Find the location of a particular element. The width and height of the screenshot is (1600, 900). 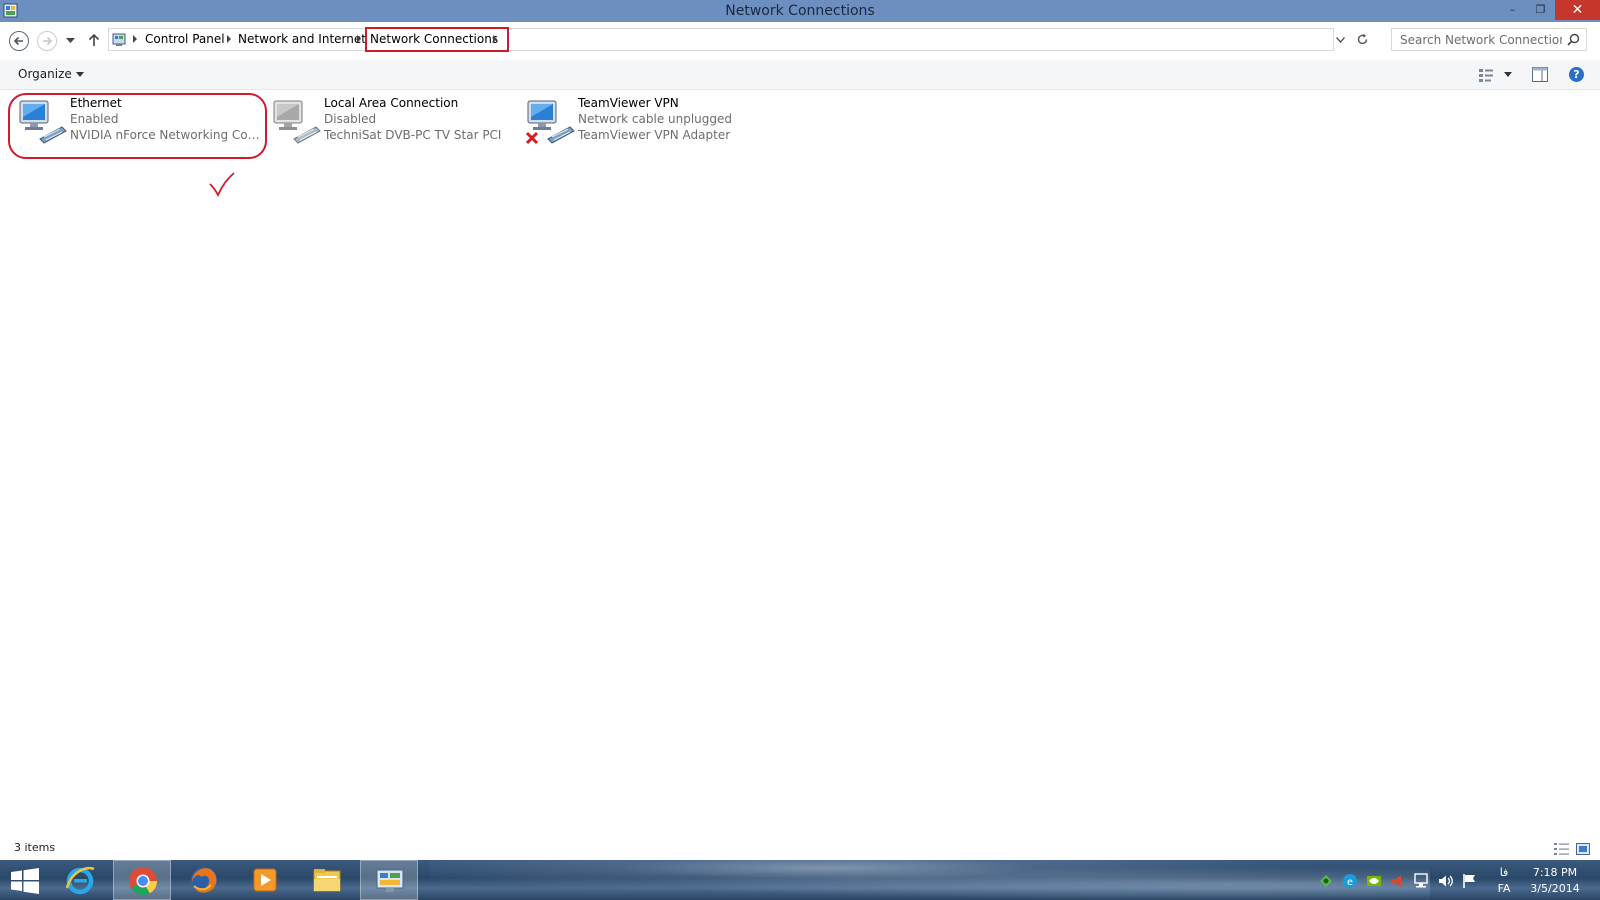

start-icon is located at coordinates (25, 881).